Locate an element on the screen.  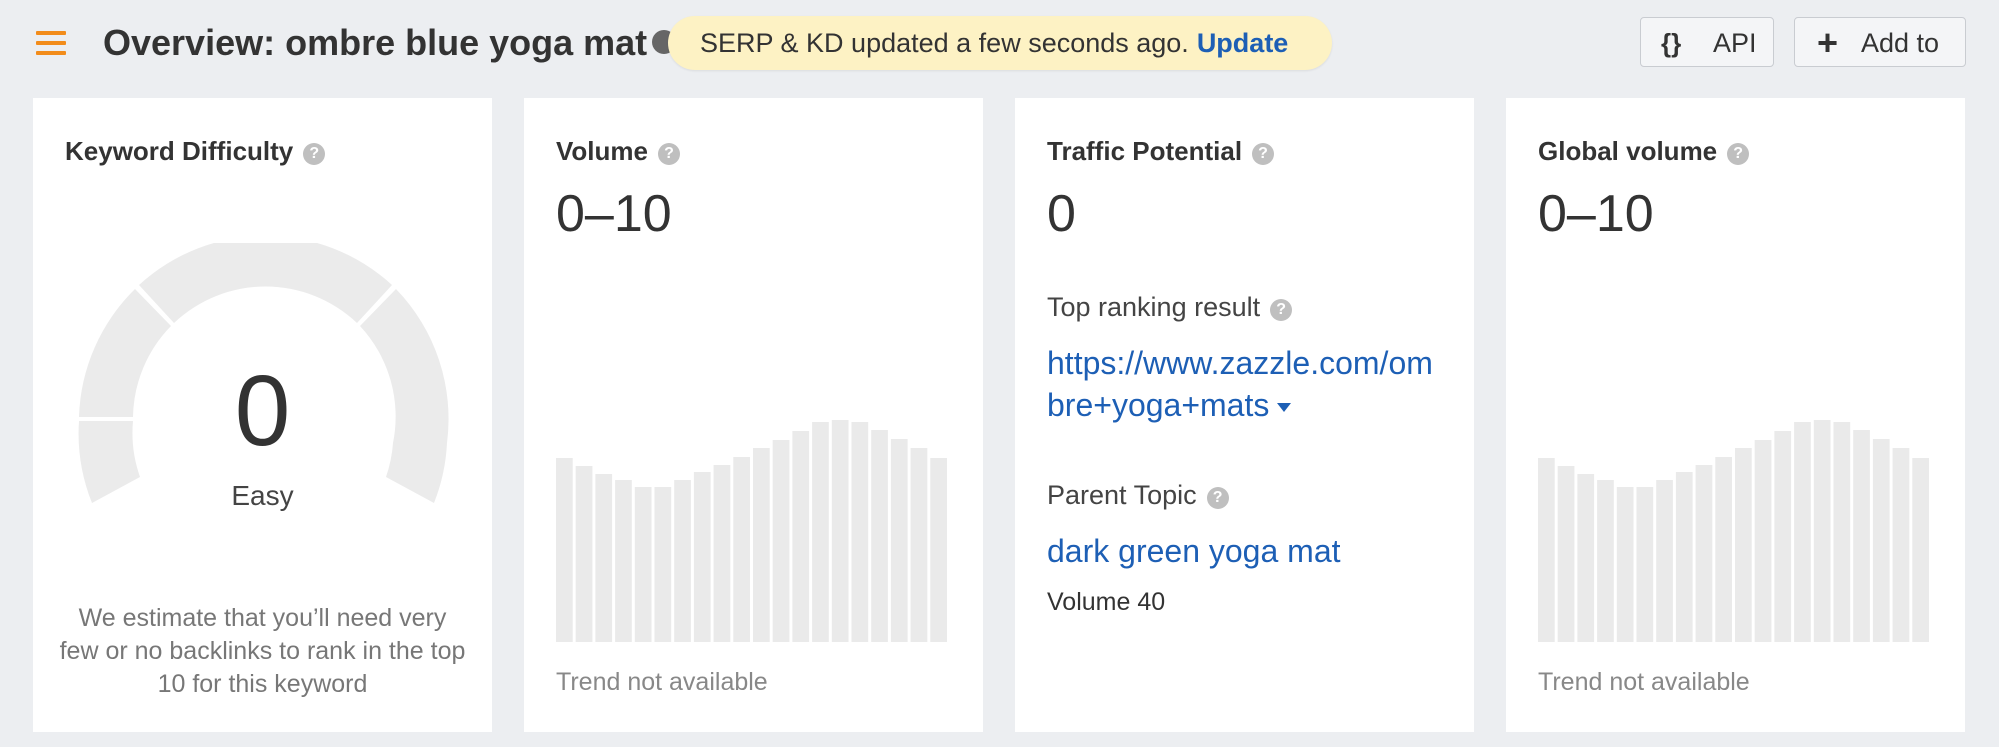
traffic-title: Traffic Potential is located at coordinates (1145, 151).